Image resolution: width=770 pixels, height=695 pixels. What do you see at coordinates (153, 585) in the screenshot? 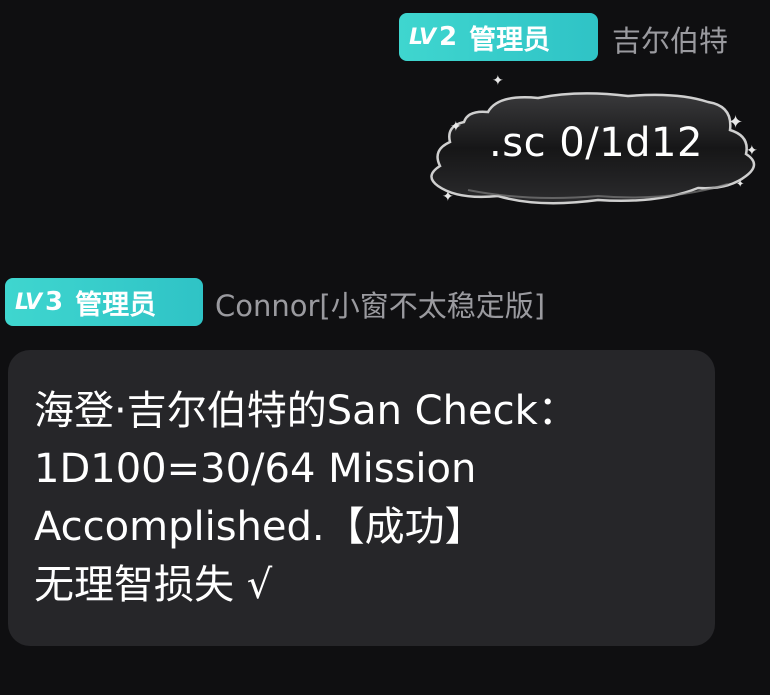
I see `message-line: 无理智损失 √` at bounding box center [153, 585].